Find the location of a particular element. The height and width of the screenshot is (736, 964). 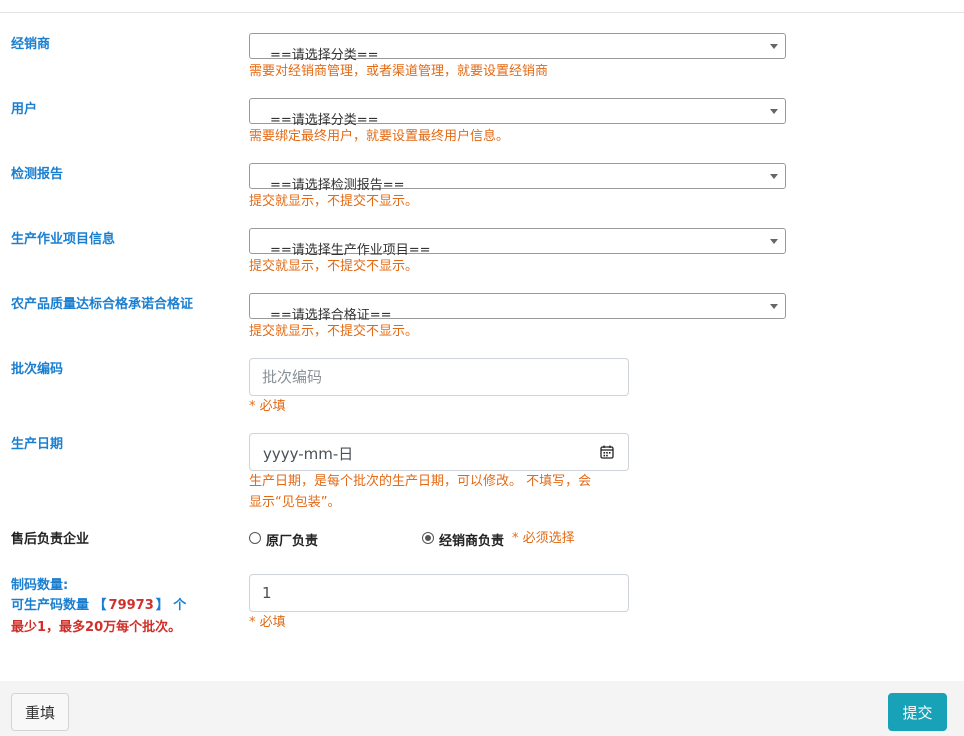

dealer-select: ==请选择分类== is located at coordinates (517, 48).